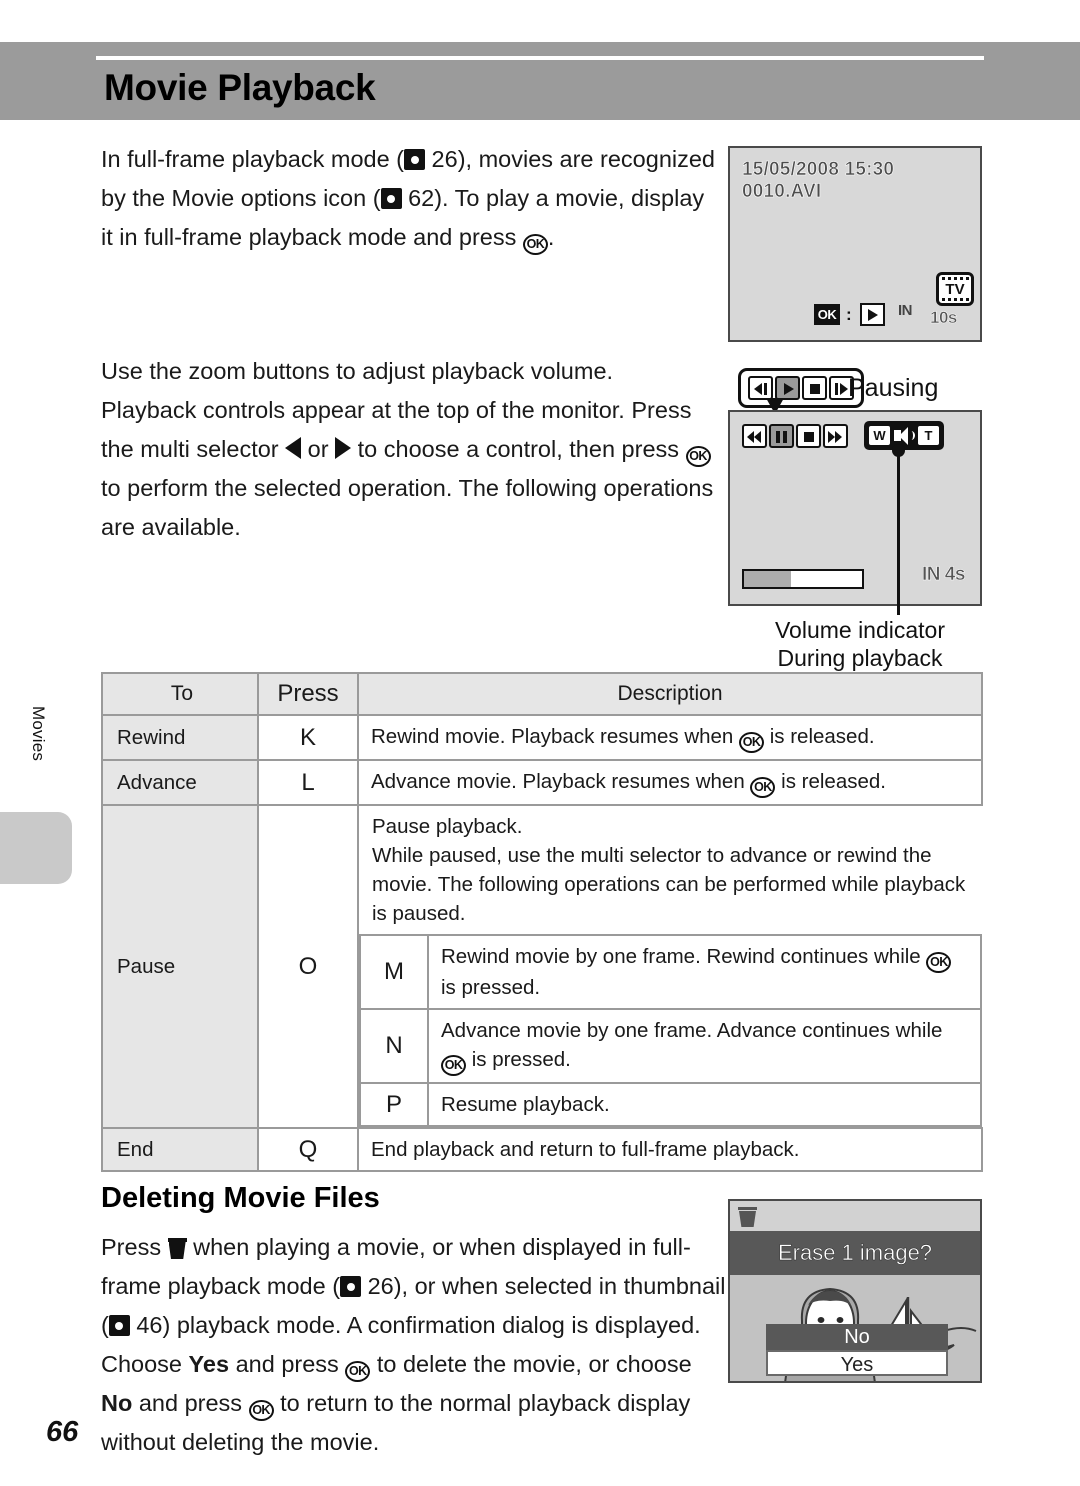 The height and width of the screenshot is (1486, 1080). Describe the element at coordinates (394, 972) in the screenshot. I see `sub-row-key-m: M` at that location.